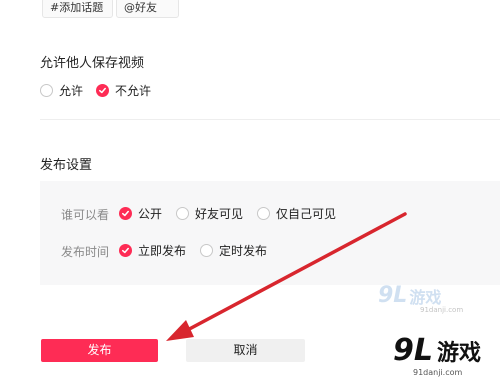  Describe the element at coordinates (85, 215) in the screenshot. I see `visibility-label: 谁可以看` at that location.